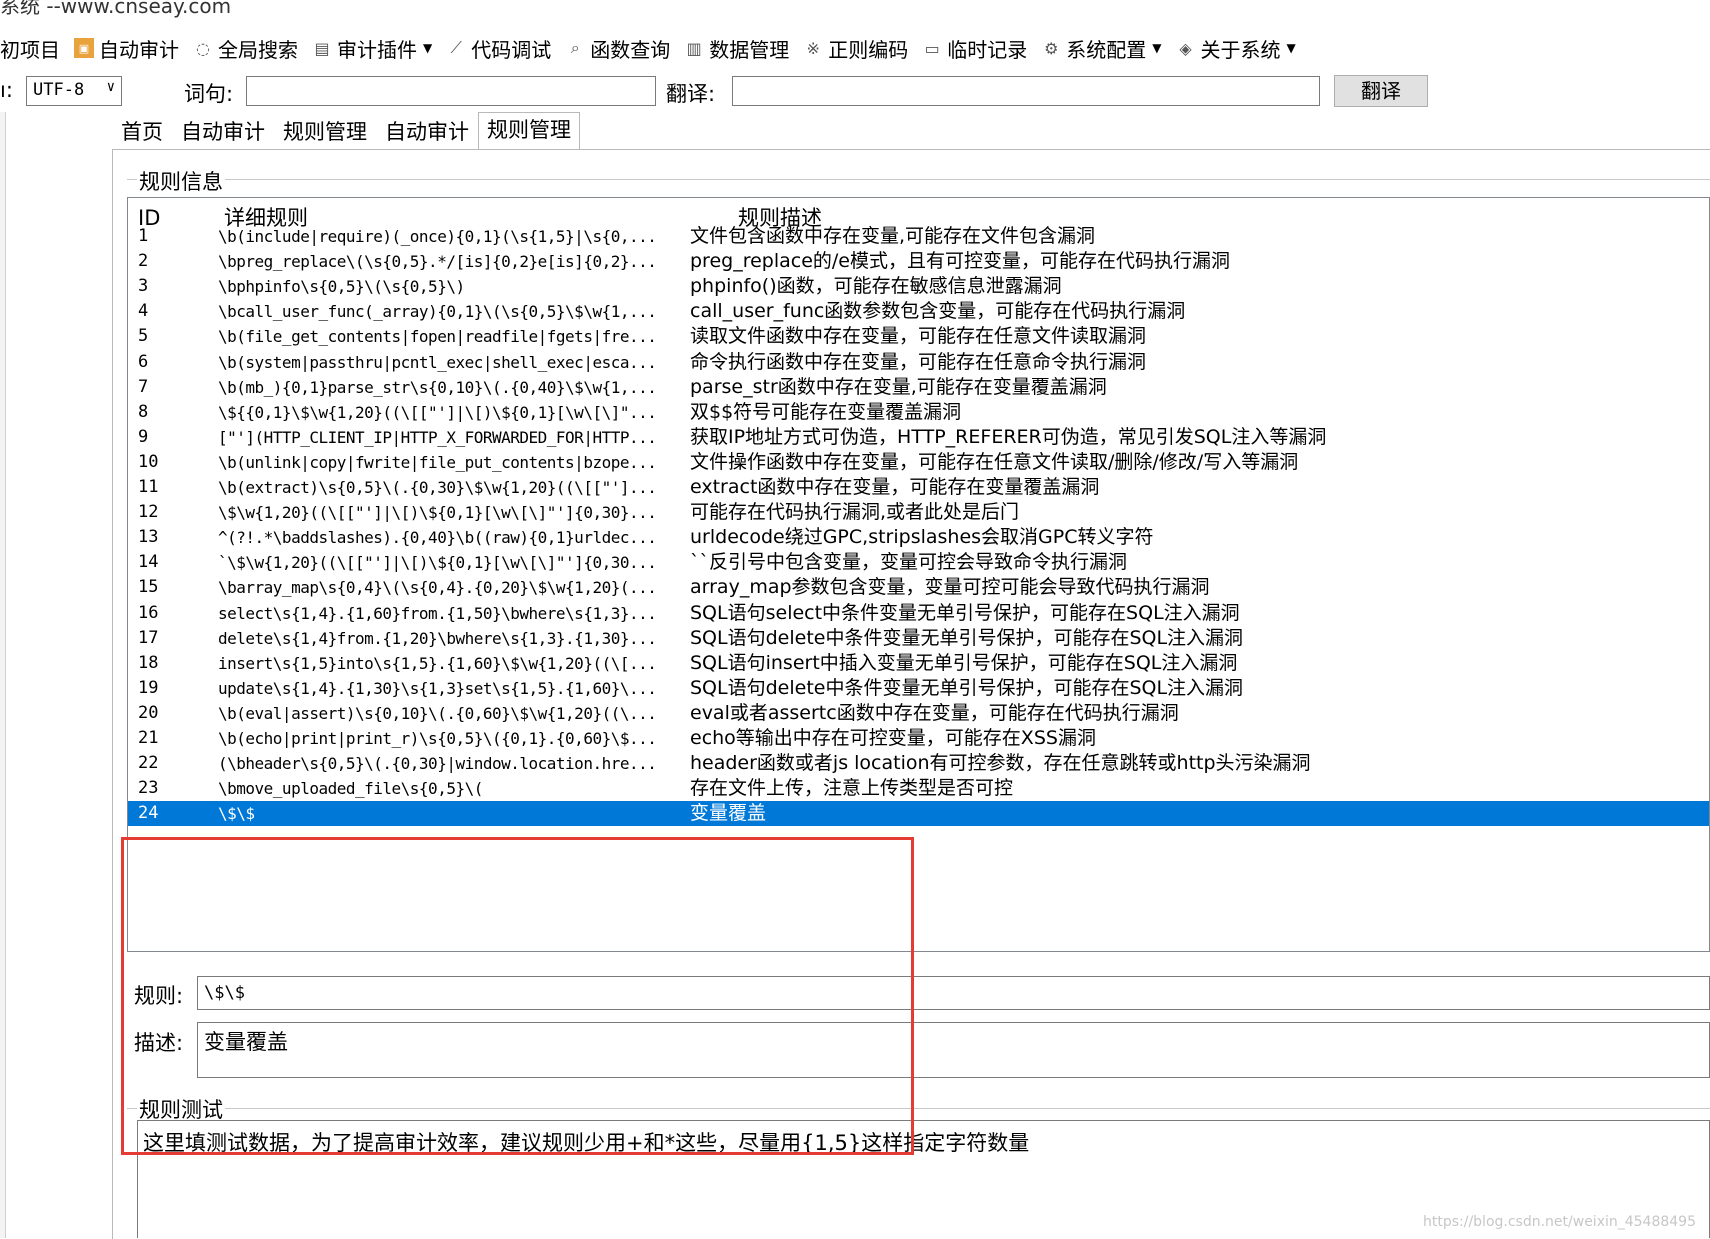 The image size is (1710, 1239). I want to click on highlight-box, so click(517, 996).